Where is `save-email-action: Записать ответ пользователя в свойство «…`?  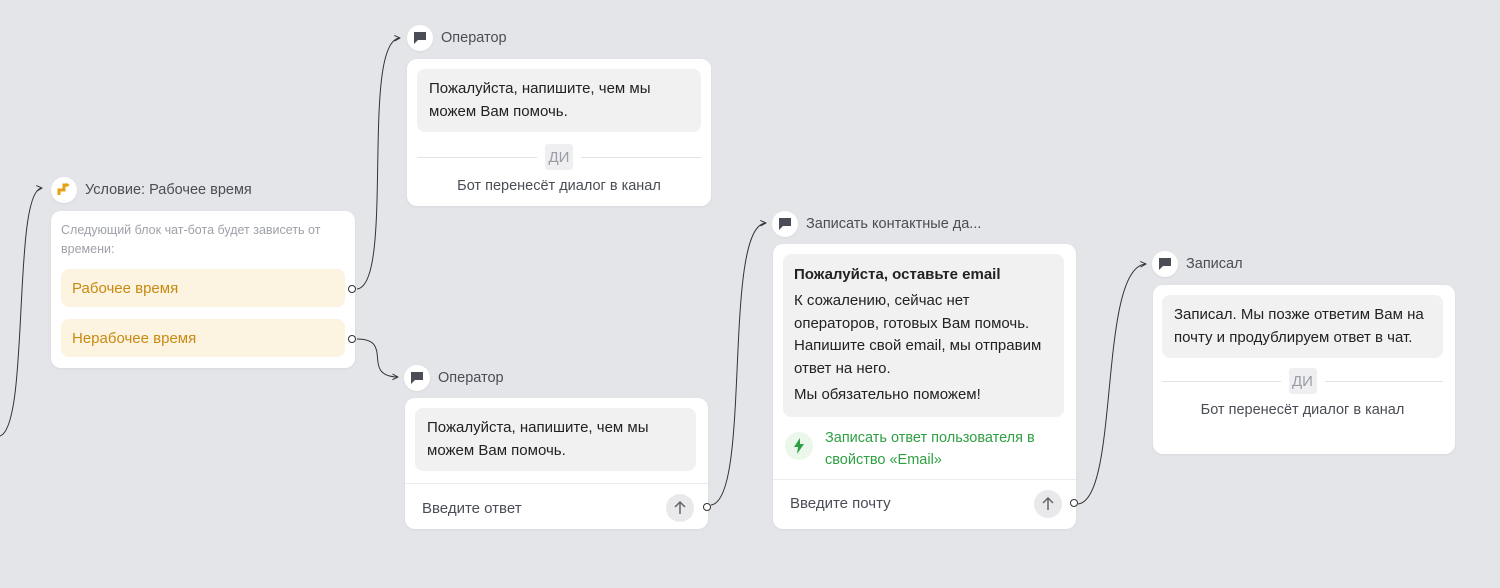 save-email-action: Записать ответ пользователя в свойство «… is located at coordinates (924, 448).